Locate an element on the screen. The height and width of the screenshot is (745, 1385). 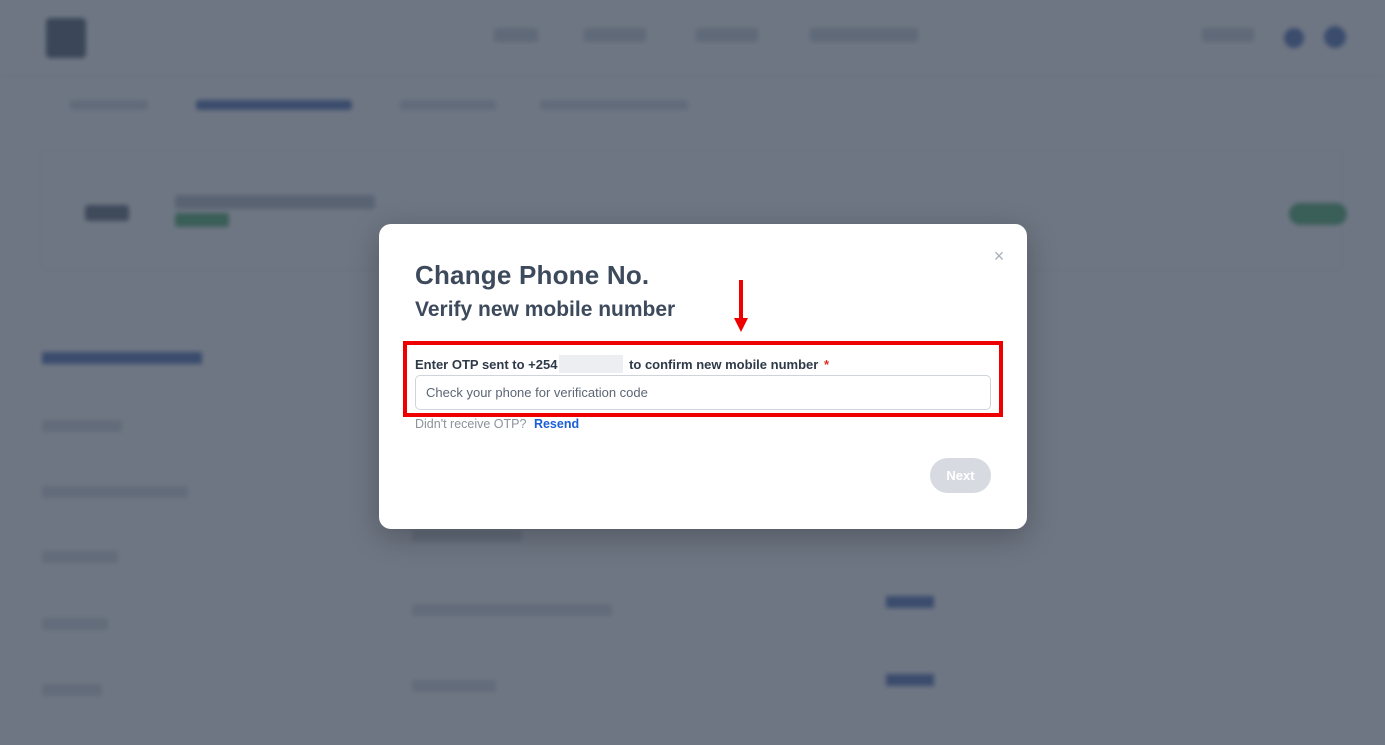
resend-row: Didn't receive OTP? Resend is located at coordinates (497, 424).